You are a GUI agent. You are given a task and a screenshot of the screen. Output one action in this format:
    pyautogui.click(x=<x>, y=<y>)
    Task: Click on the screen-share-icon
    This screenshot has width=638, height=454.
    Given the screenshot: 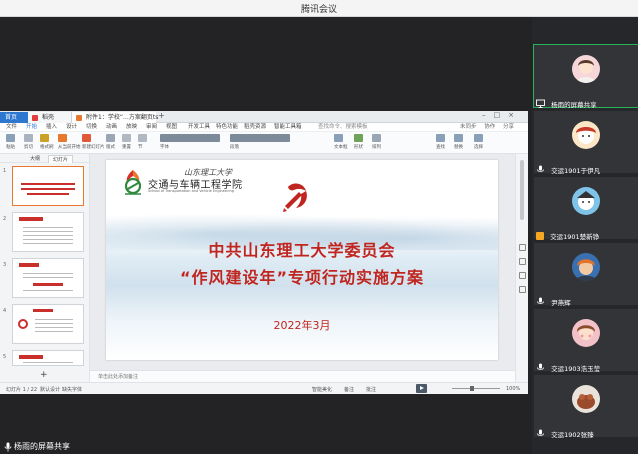 What is the action you would take?
    pyautogui.click(x=540, y=103)
    